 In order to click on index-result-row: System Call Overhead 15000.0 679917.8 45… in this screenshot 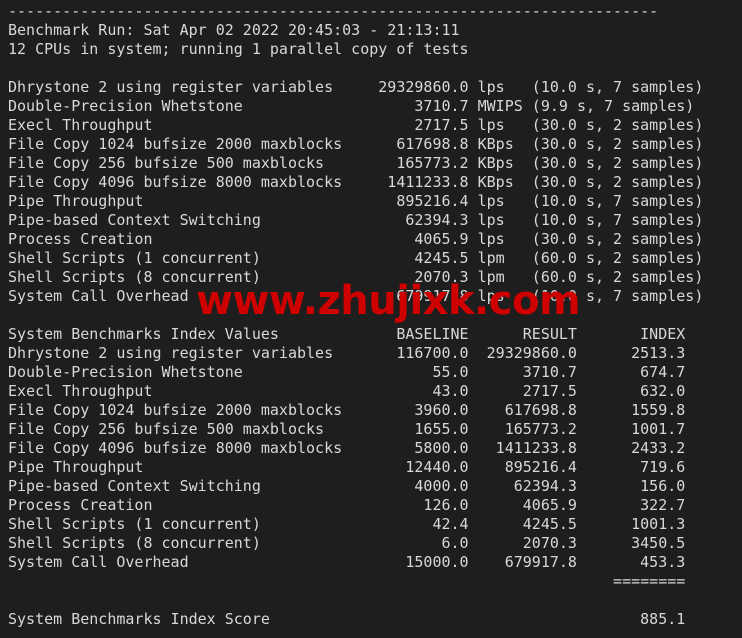, I will do `click(347, 562)`.